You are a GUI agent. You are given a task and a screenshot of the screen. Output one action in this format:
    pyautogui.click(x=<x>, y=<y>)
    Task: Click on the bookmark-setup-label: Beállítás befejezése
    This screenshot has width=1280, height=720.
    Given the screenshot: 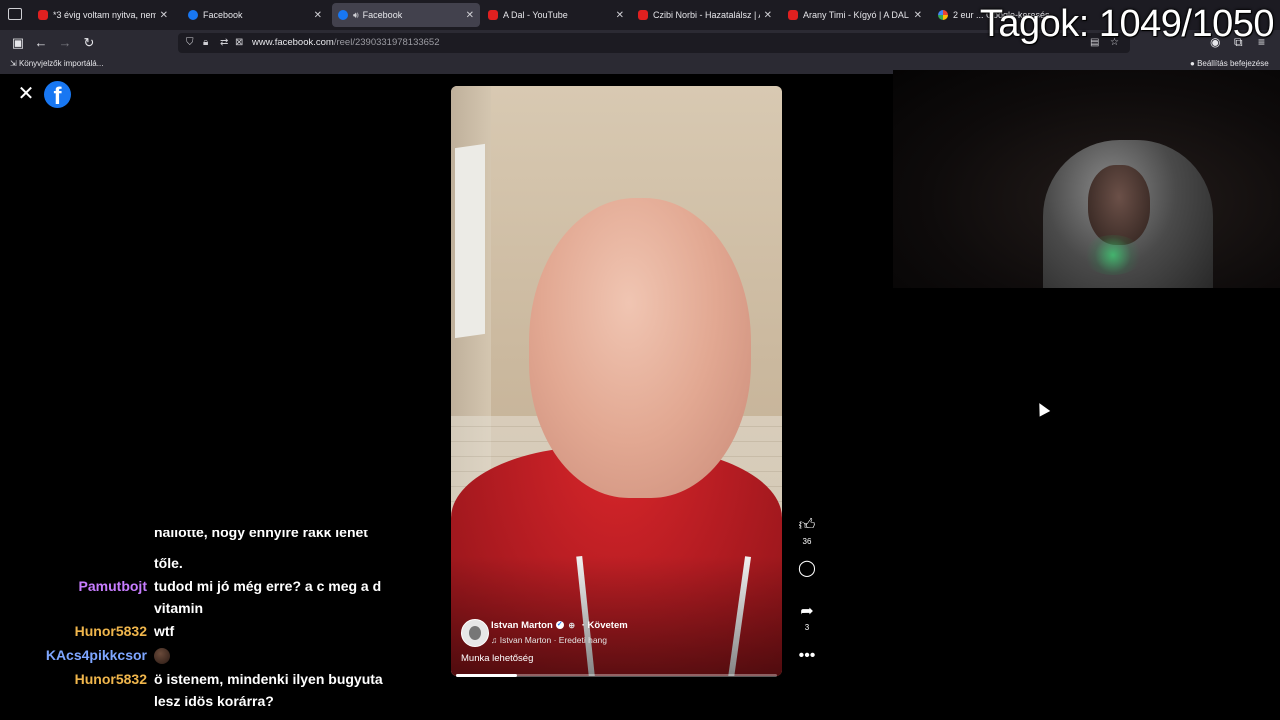 What is the action you would take?
    pyautogui.click(x=1233, y=63)
    